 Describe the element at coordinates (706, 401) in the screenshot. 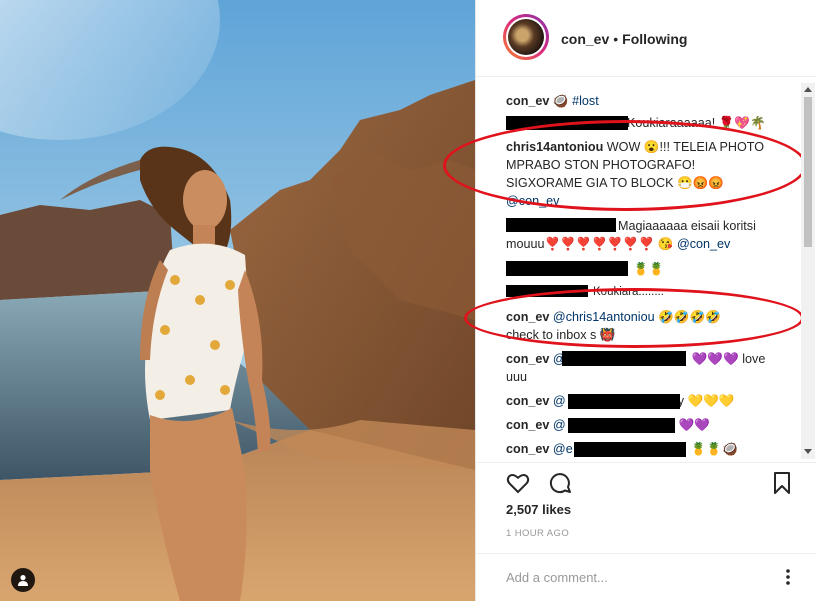

I see `comment-text: y 💛💛💛` at that location.